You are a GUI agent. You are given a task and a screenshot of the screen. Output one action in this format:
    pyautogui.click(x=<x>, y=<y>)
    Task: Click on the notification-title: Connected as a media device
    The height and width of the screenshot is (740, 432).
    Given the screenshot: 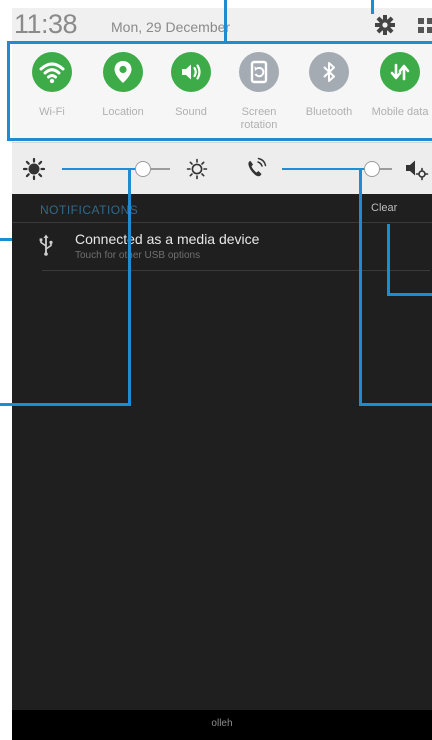 What is the action you would take?
    pyautogui.click(x=167, y=239)
    